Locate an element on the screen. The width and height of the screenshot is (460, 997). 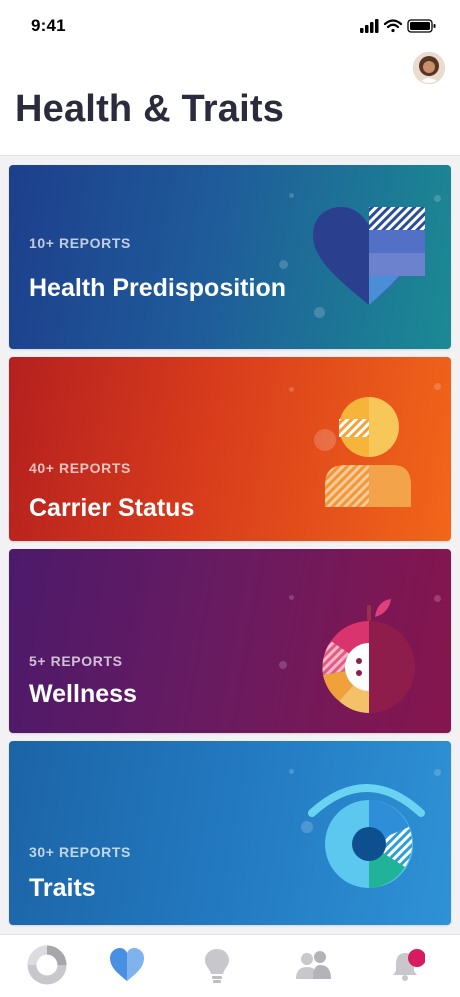
tab-insights is located at coordinates (217, 965).